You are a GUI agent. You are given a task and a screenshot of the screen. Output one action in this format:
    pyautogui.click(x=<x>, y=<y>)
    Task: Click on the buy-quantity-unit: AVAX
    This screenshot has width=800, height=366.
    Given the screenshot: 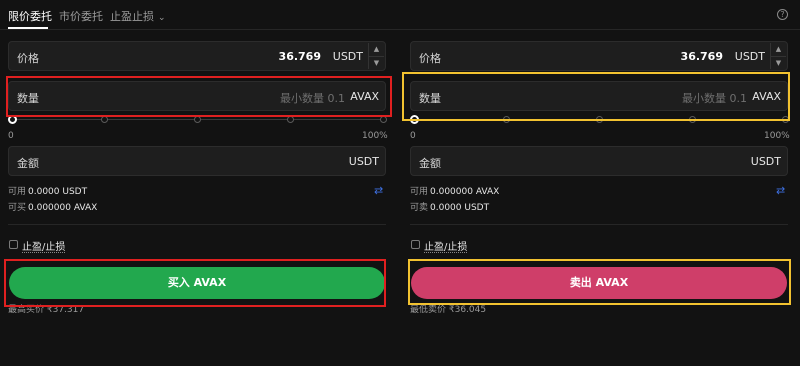 What is the action you would take?
    pyautogui.click(x=364, y=96)
    